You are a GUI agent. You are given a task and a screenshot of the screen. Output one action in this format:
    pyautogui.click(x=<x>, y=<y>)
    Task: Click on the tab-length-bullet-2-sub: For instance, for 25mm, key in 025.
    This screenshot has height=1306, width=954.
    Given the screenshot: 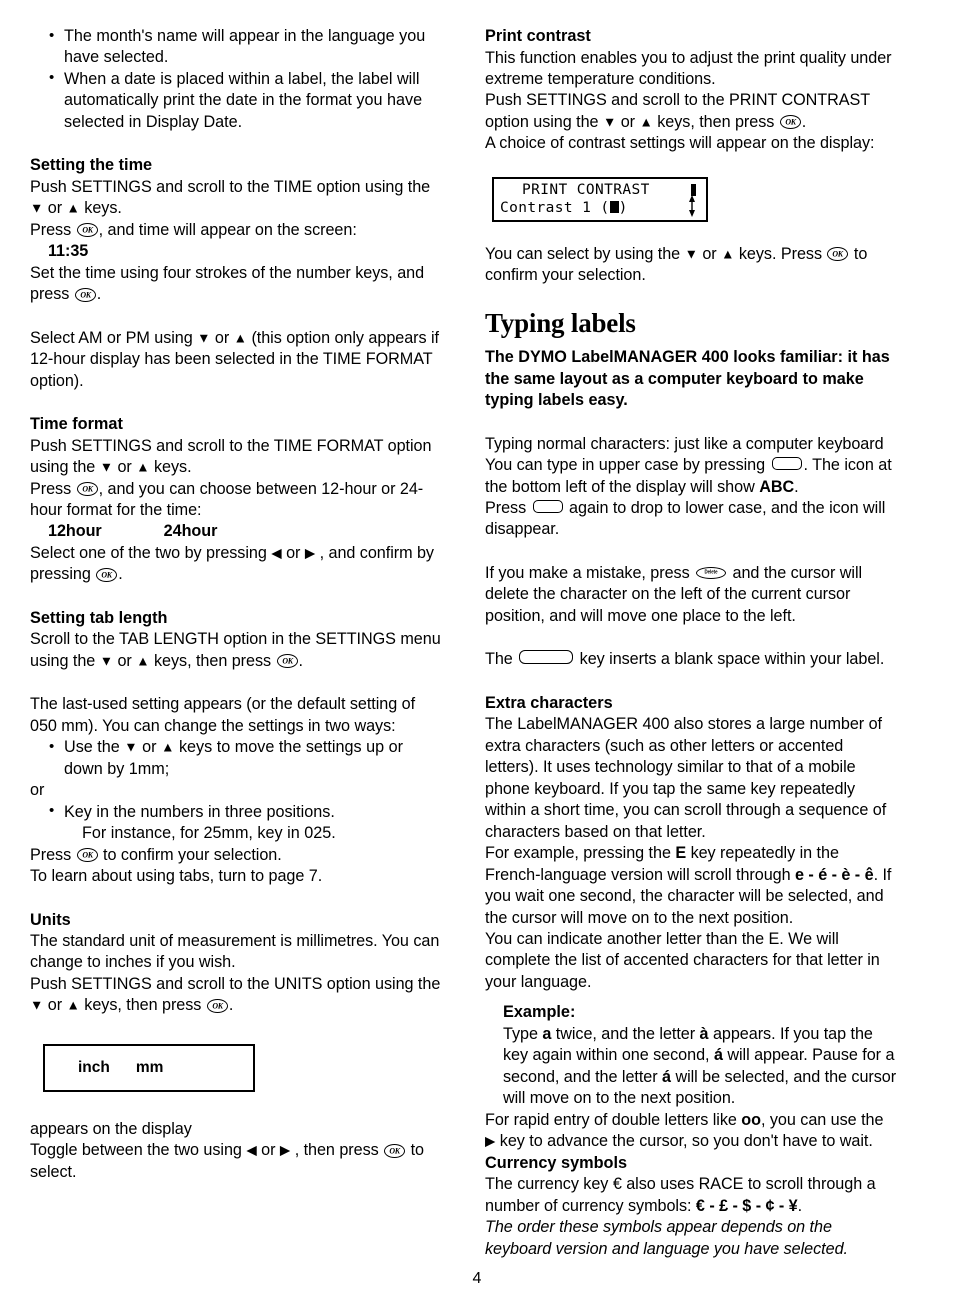 What is the action you would take?
    pyautogui.click(x=209, y=833)
    